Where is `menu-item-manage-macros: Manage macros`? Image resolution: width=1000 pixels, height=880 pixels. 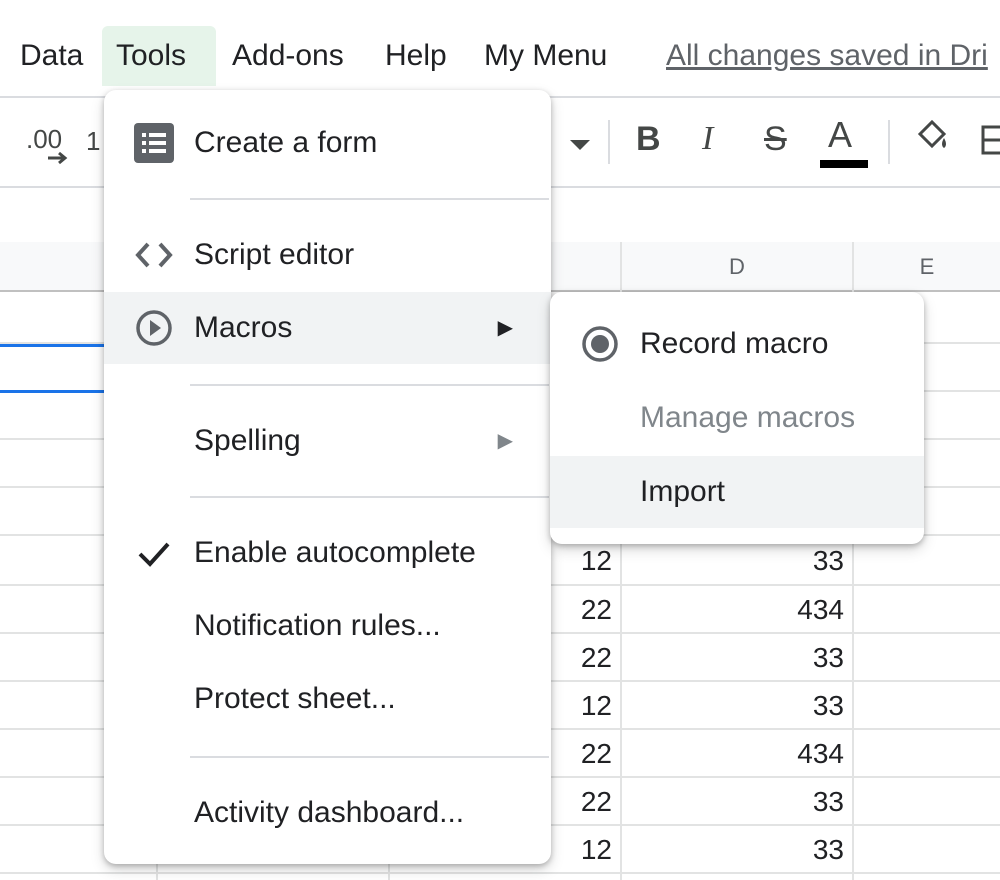
menu-item-manage-macros: Manage macros is located at coordinates (737, 418).